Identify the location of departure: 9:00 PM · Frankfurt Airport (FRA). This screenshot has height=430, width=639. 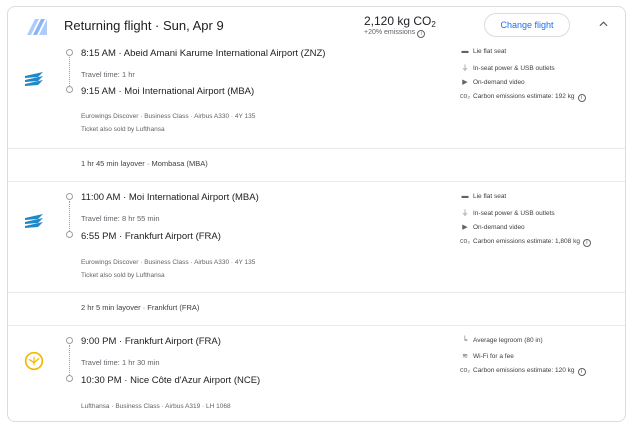
(151, 341).